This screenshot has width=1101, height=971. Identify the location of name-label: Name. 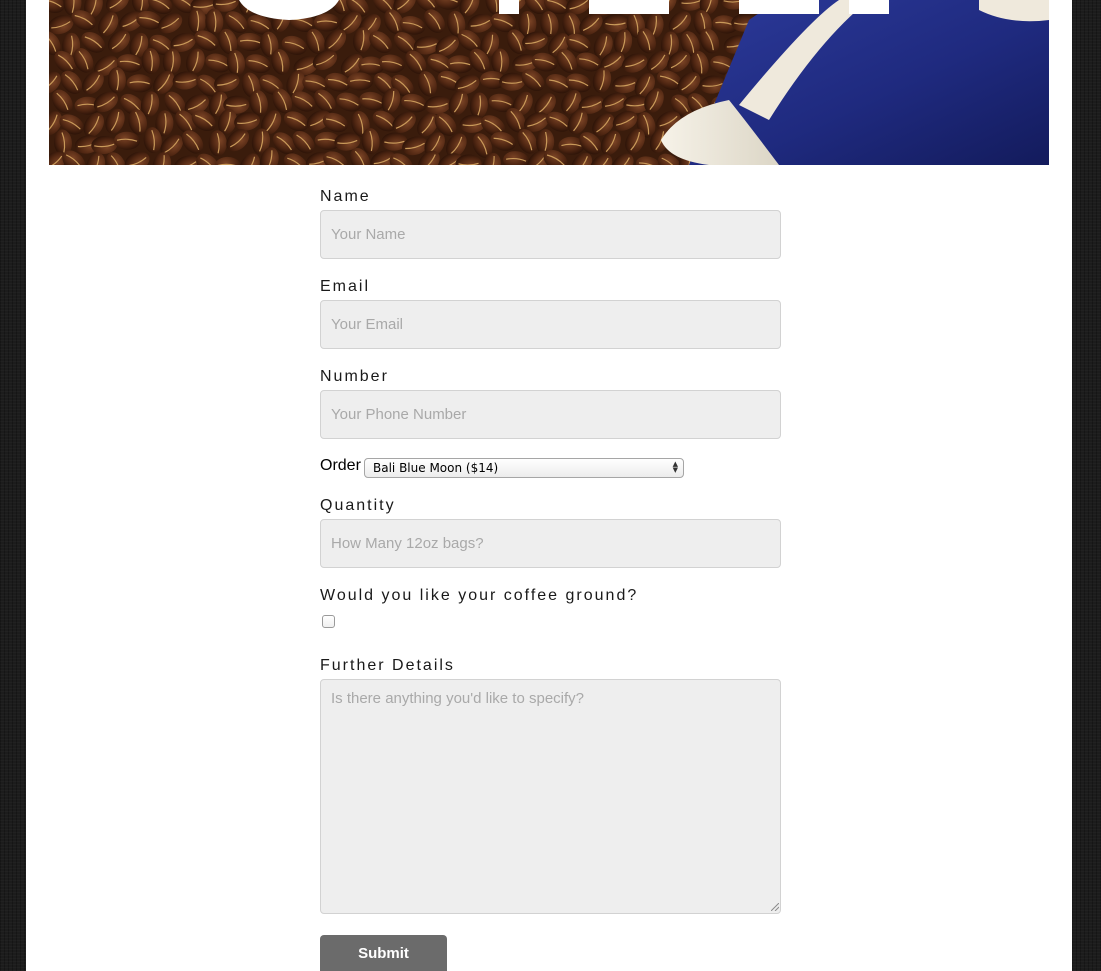
(345, 196).